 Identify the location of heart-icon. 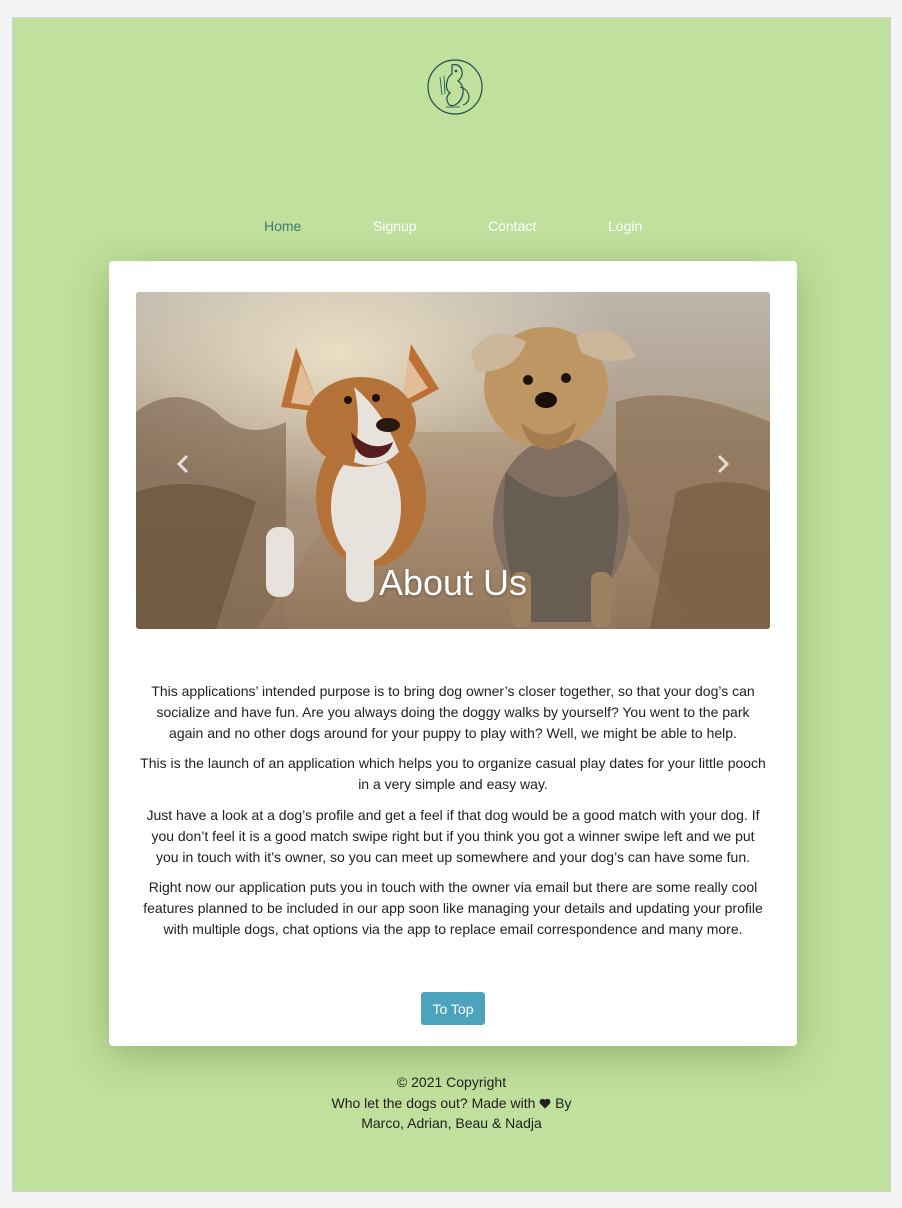
(545, 1103).